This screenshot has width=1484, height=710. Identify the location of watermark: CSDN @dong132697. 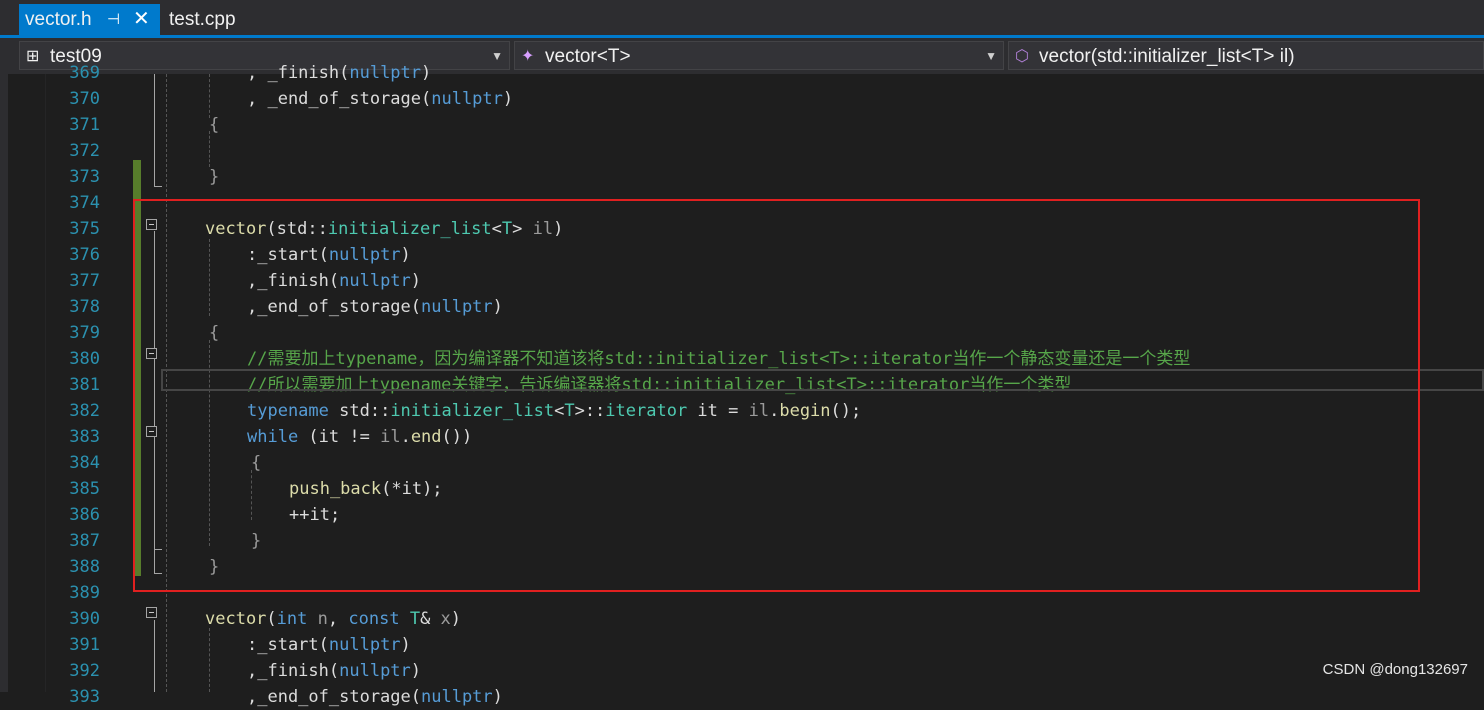
(1395, 669).